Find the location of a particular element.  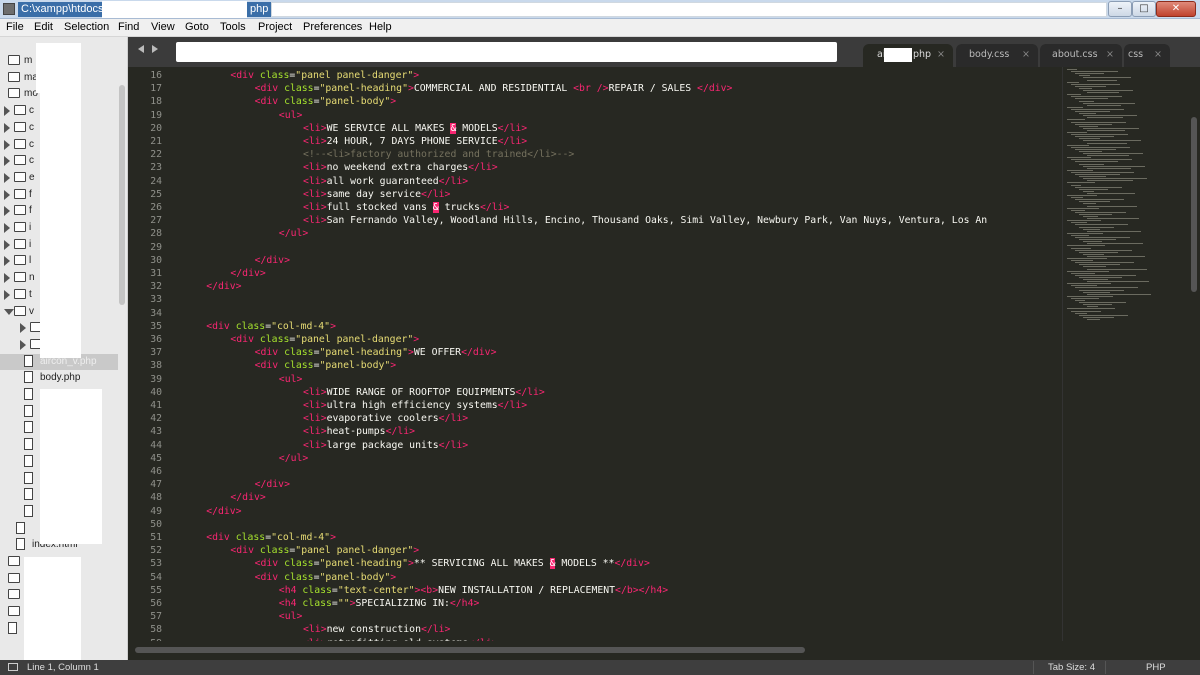

code-line: <li>no weekend extra charges</li> is located at coordinates (400, 167).